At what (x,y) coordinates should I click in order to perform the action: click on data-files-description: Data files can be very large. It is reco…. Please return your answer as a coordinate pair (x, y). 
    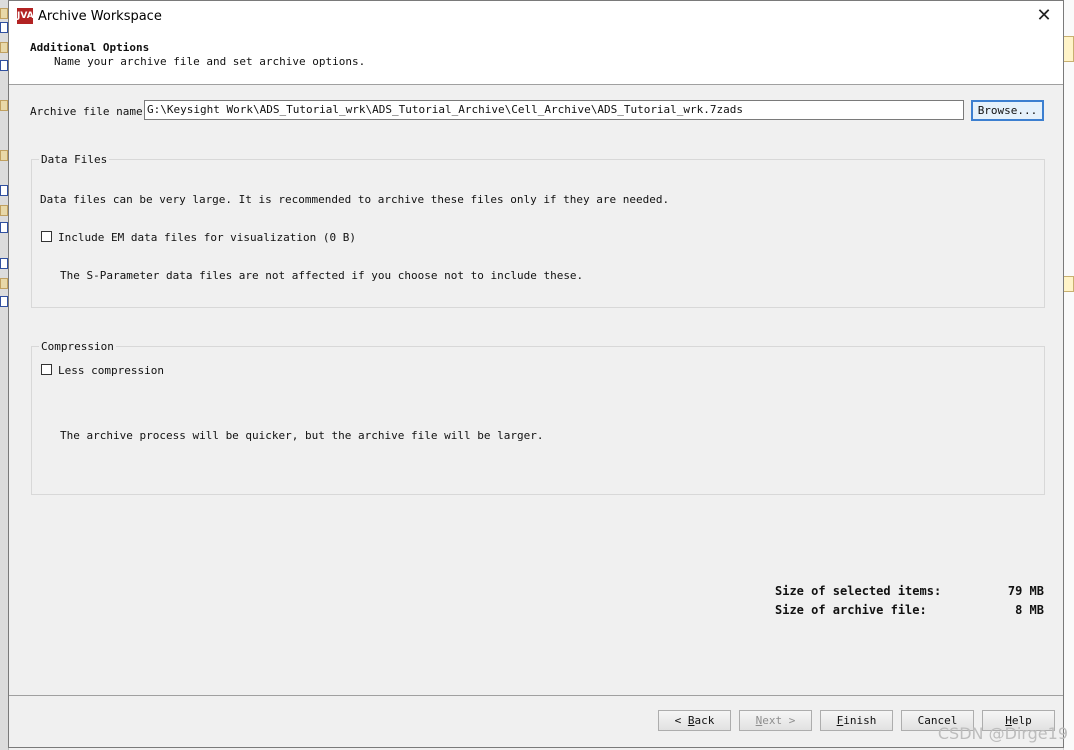
    Looking at the image, I should click on (355, 199).